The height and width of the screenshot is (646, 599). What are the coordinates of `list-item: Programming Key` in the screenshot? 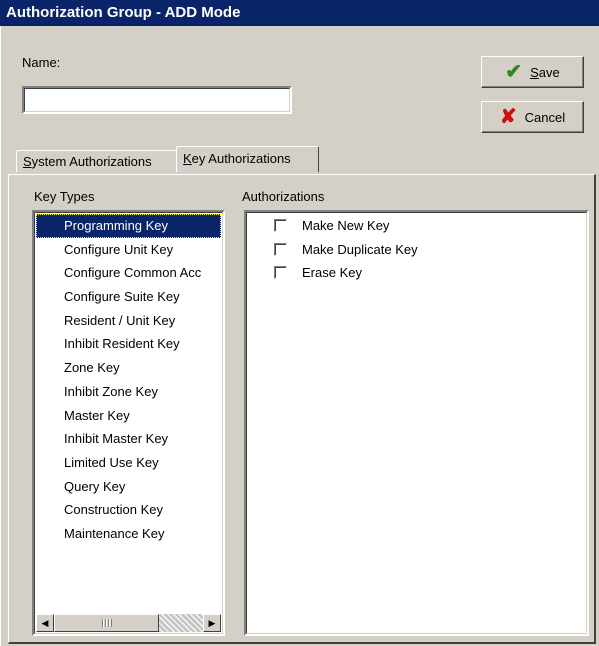 It's located at (128, 226).